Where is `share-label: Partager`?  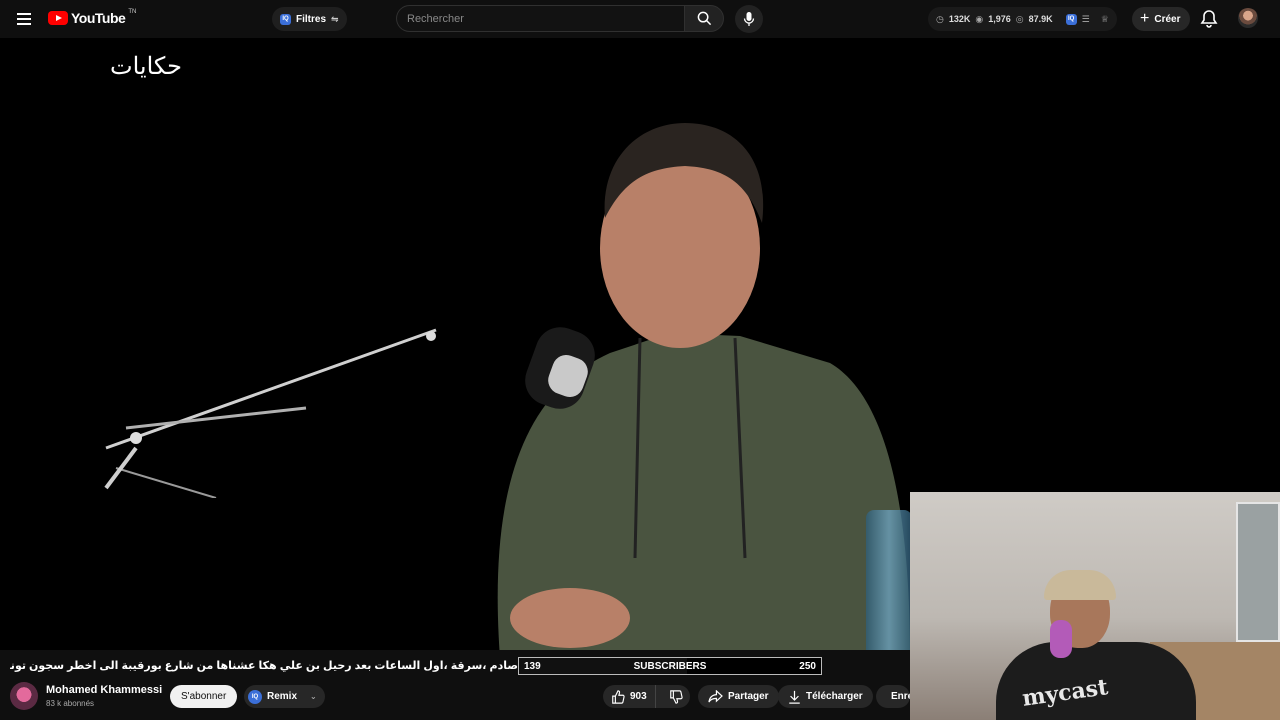 share-label: Partager is located at coordinates (748, 696).